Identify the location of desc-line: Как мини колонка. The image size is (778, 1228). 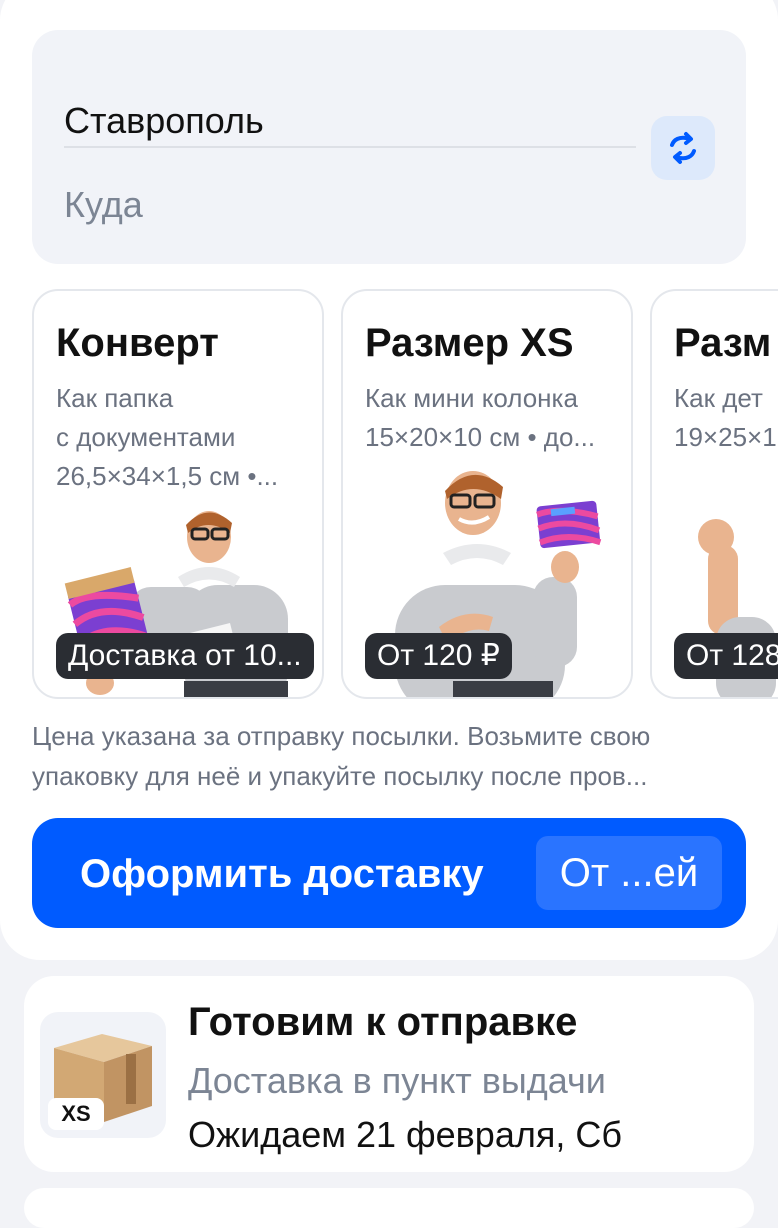
(471, 398).